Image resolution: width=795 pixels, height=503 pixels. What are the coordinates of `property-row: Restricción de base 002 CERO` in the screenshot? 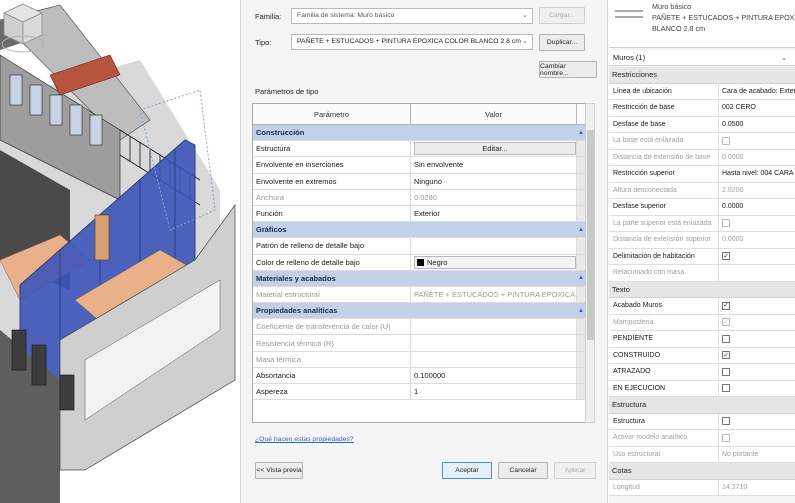 It's located at (702, 108).